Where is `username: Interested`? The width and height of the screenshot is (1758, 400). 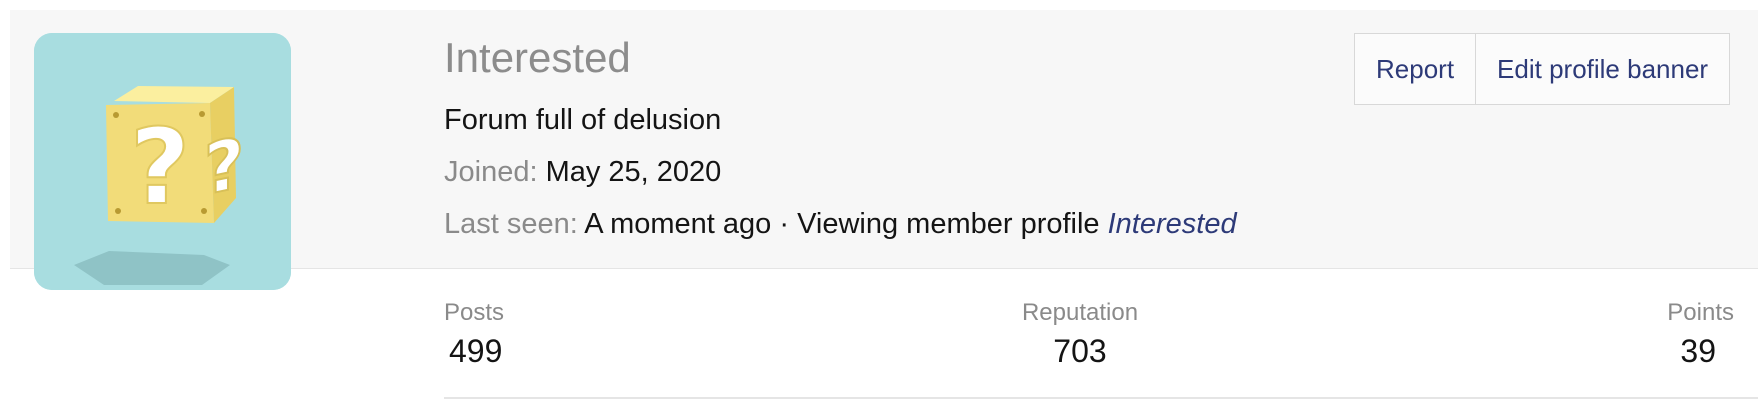 username: Interested is located at coordinates (537, 57).